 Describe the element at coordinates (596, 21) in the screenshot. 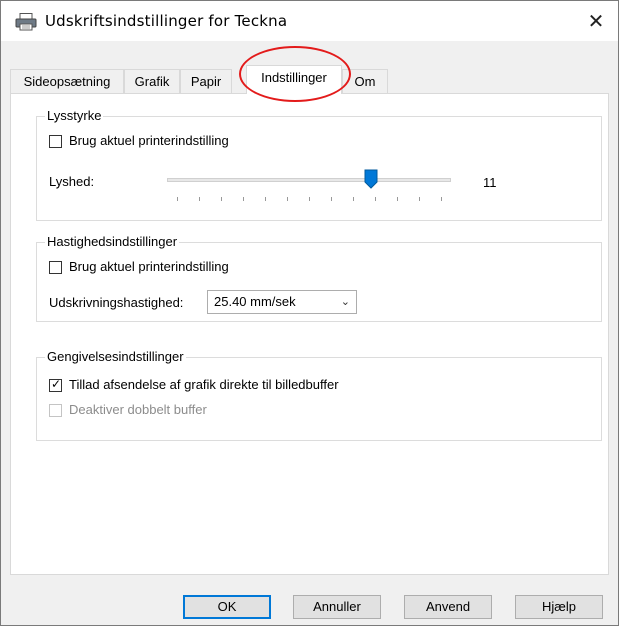

I see `close-button: ✕` at that location.